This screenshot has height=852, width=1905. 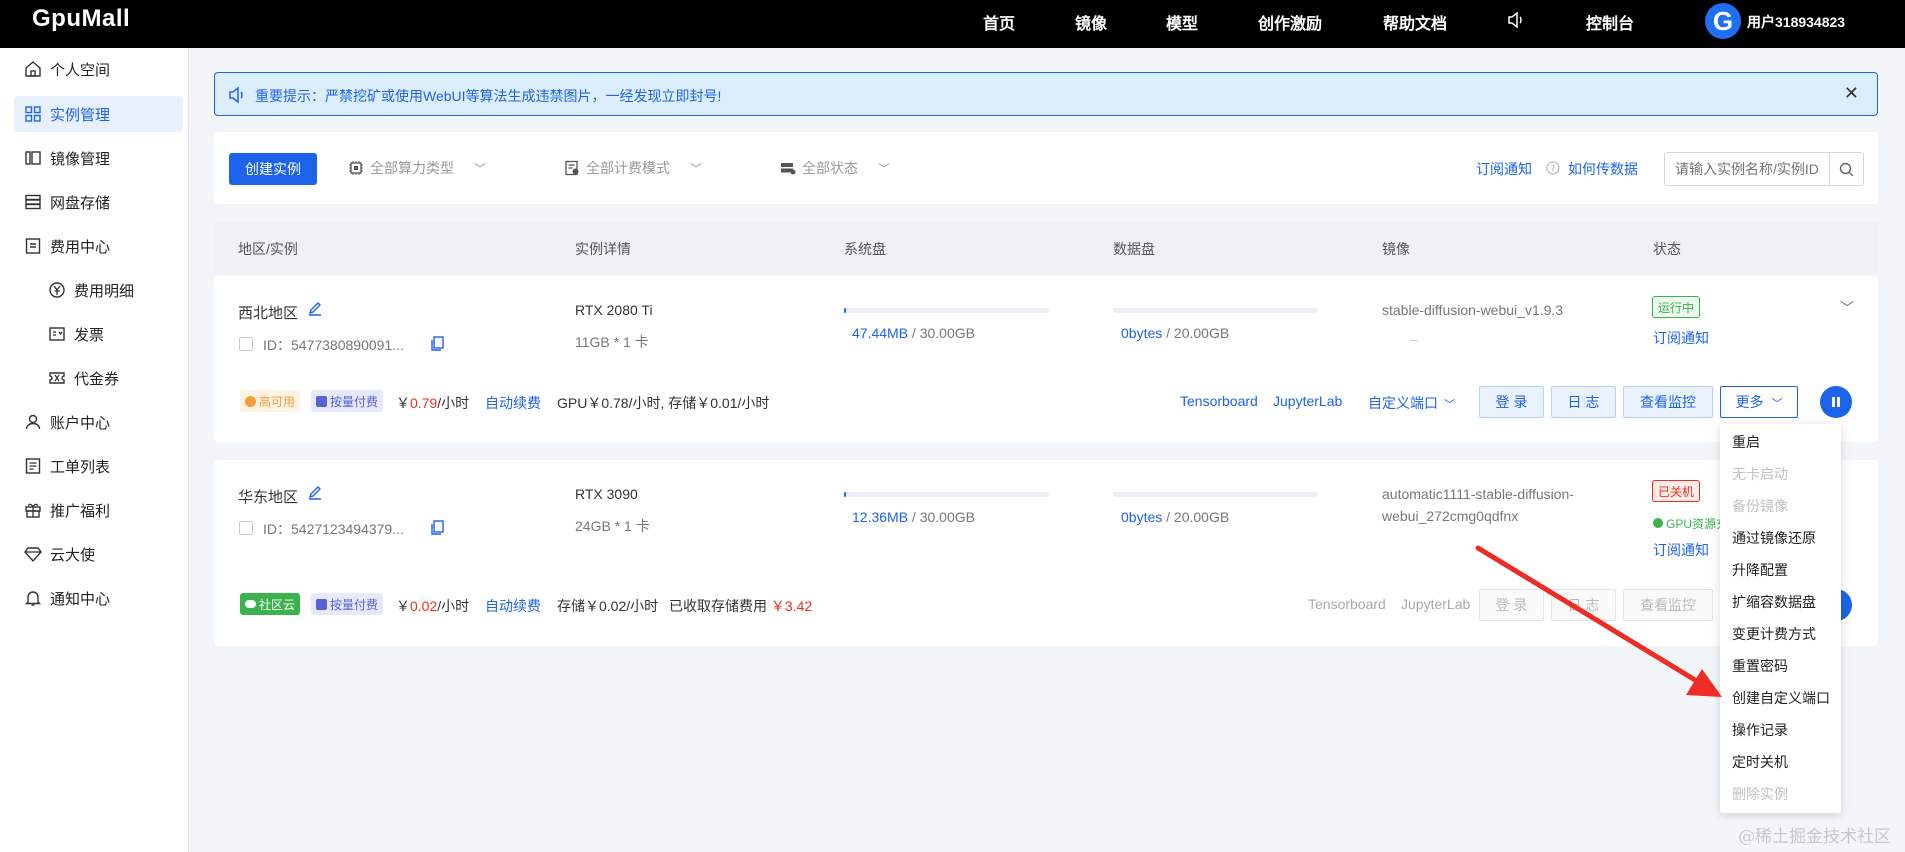 What do you see at coordinates (1814, 837) in the screenshot?
I see `watermark: @稀土掘金技术社区` at bounding box center [1814, 837].